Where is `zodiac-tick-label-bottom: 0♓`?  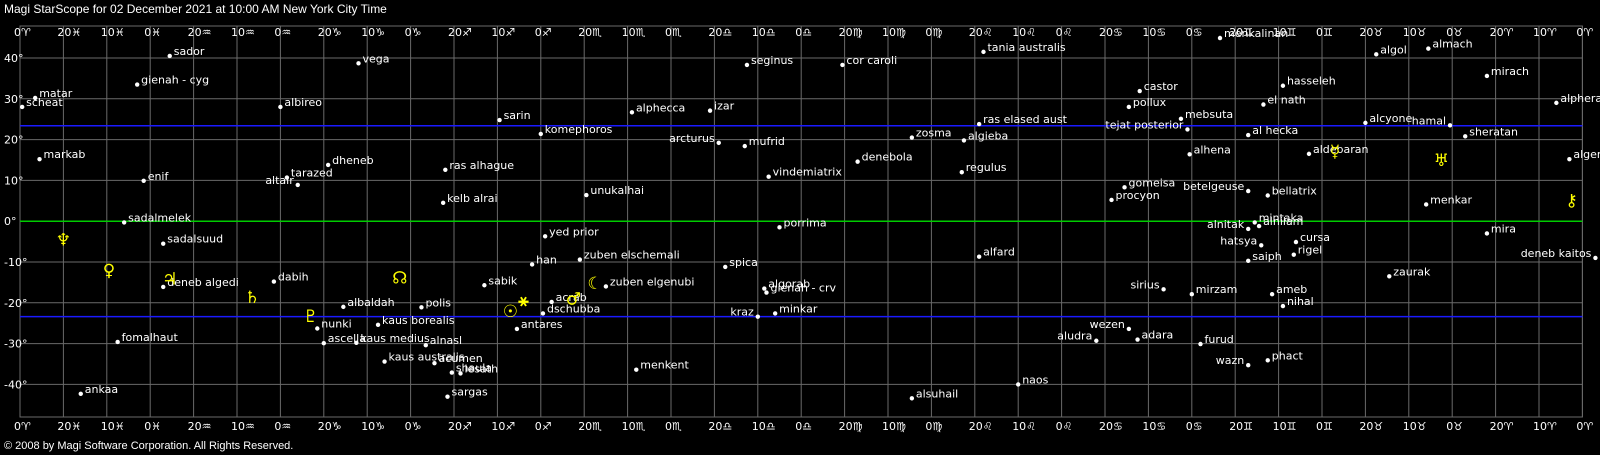
zodiac-tick-label-bottom: 0♓ is located at coordinates (152, 426).